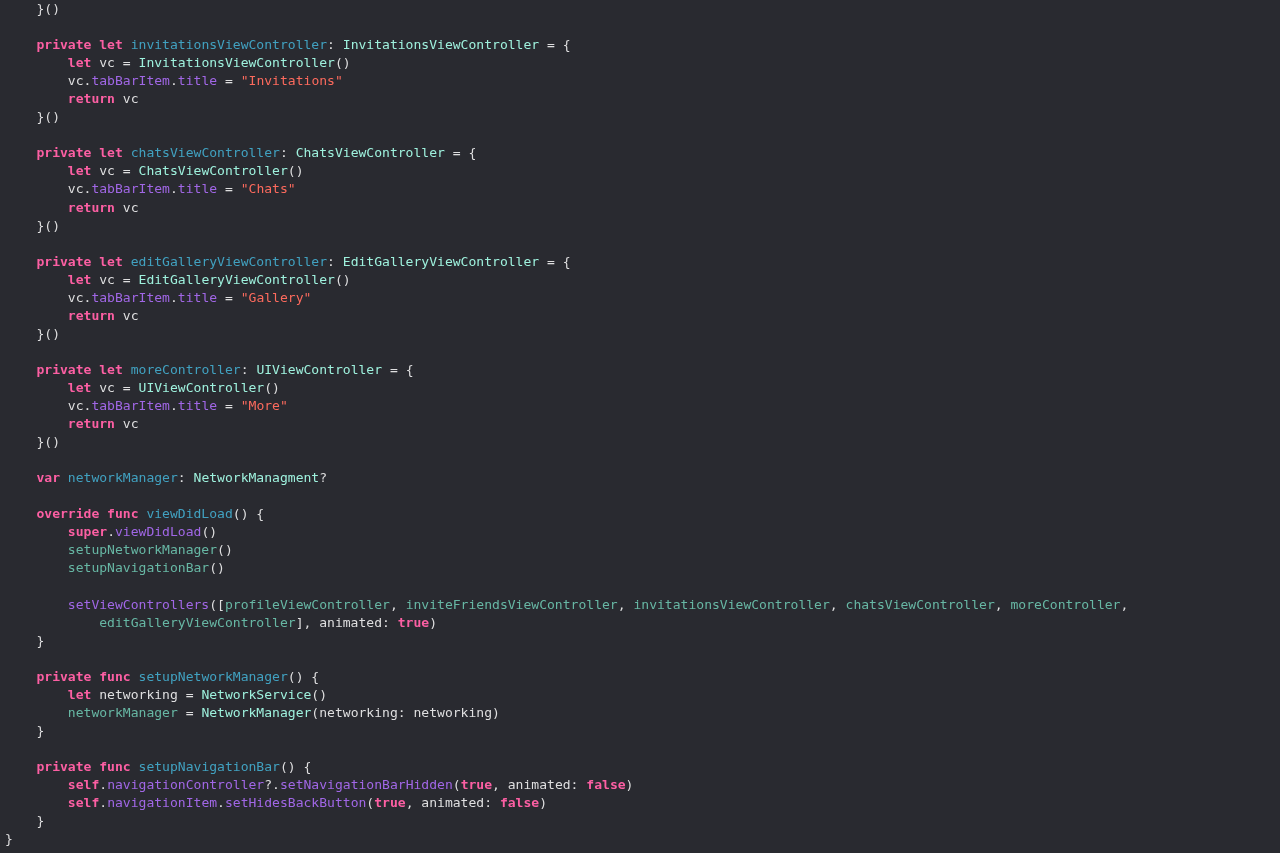 The height and width of the screenshot is (853, 1280). What do you see at coordinates (145, 568) in the screenshot?
I see `code-line: setupNavigationBar()` at bounding box center [145, 568].